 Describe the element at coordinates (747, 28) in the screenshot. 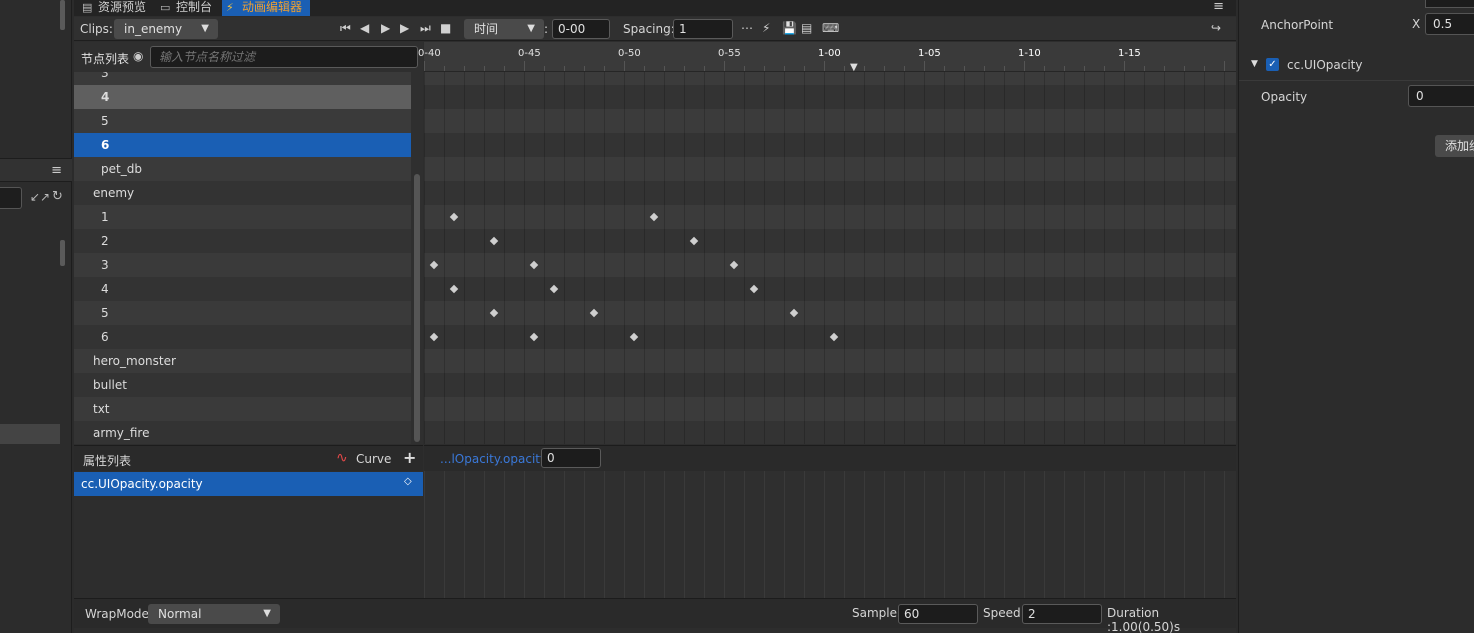

I see `grid-dots-icon: ⋯` at that location.